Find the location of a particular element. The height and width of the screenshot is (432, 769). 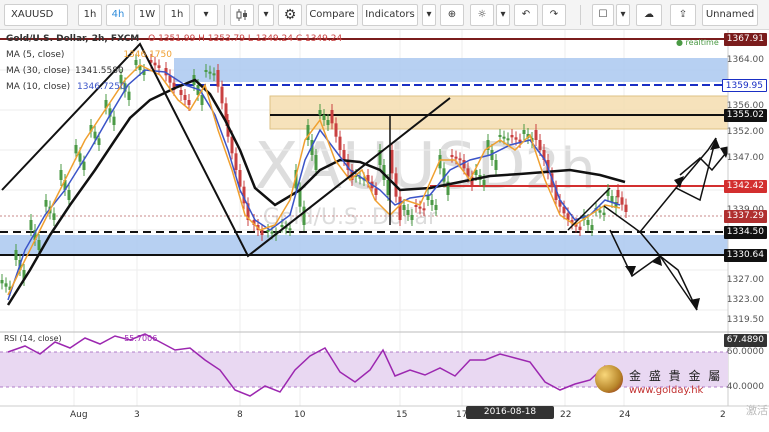

cloud-upload-icon: ⇪ is located at coordinates (683, 14).